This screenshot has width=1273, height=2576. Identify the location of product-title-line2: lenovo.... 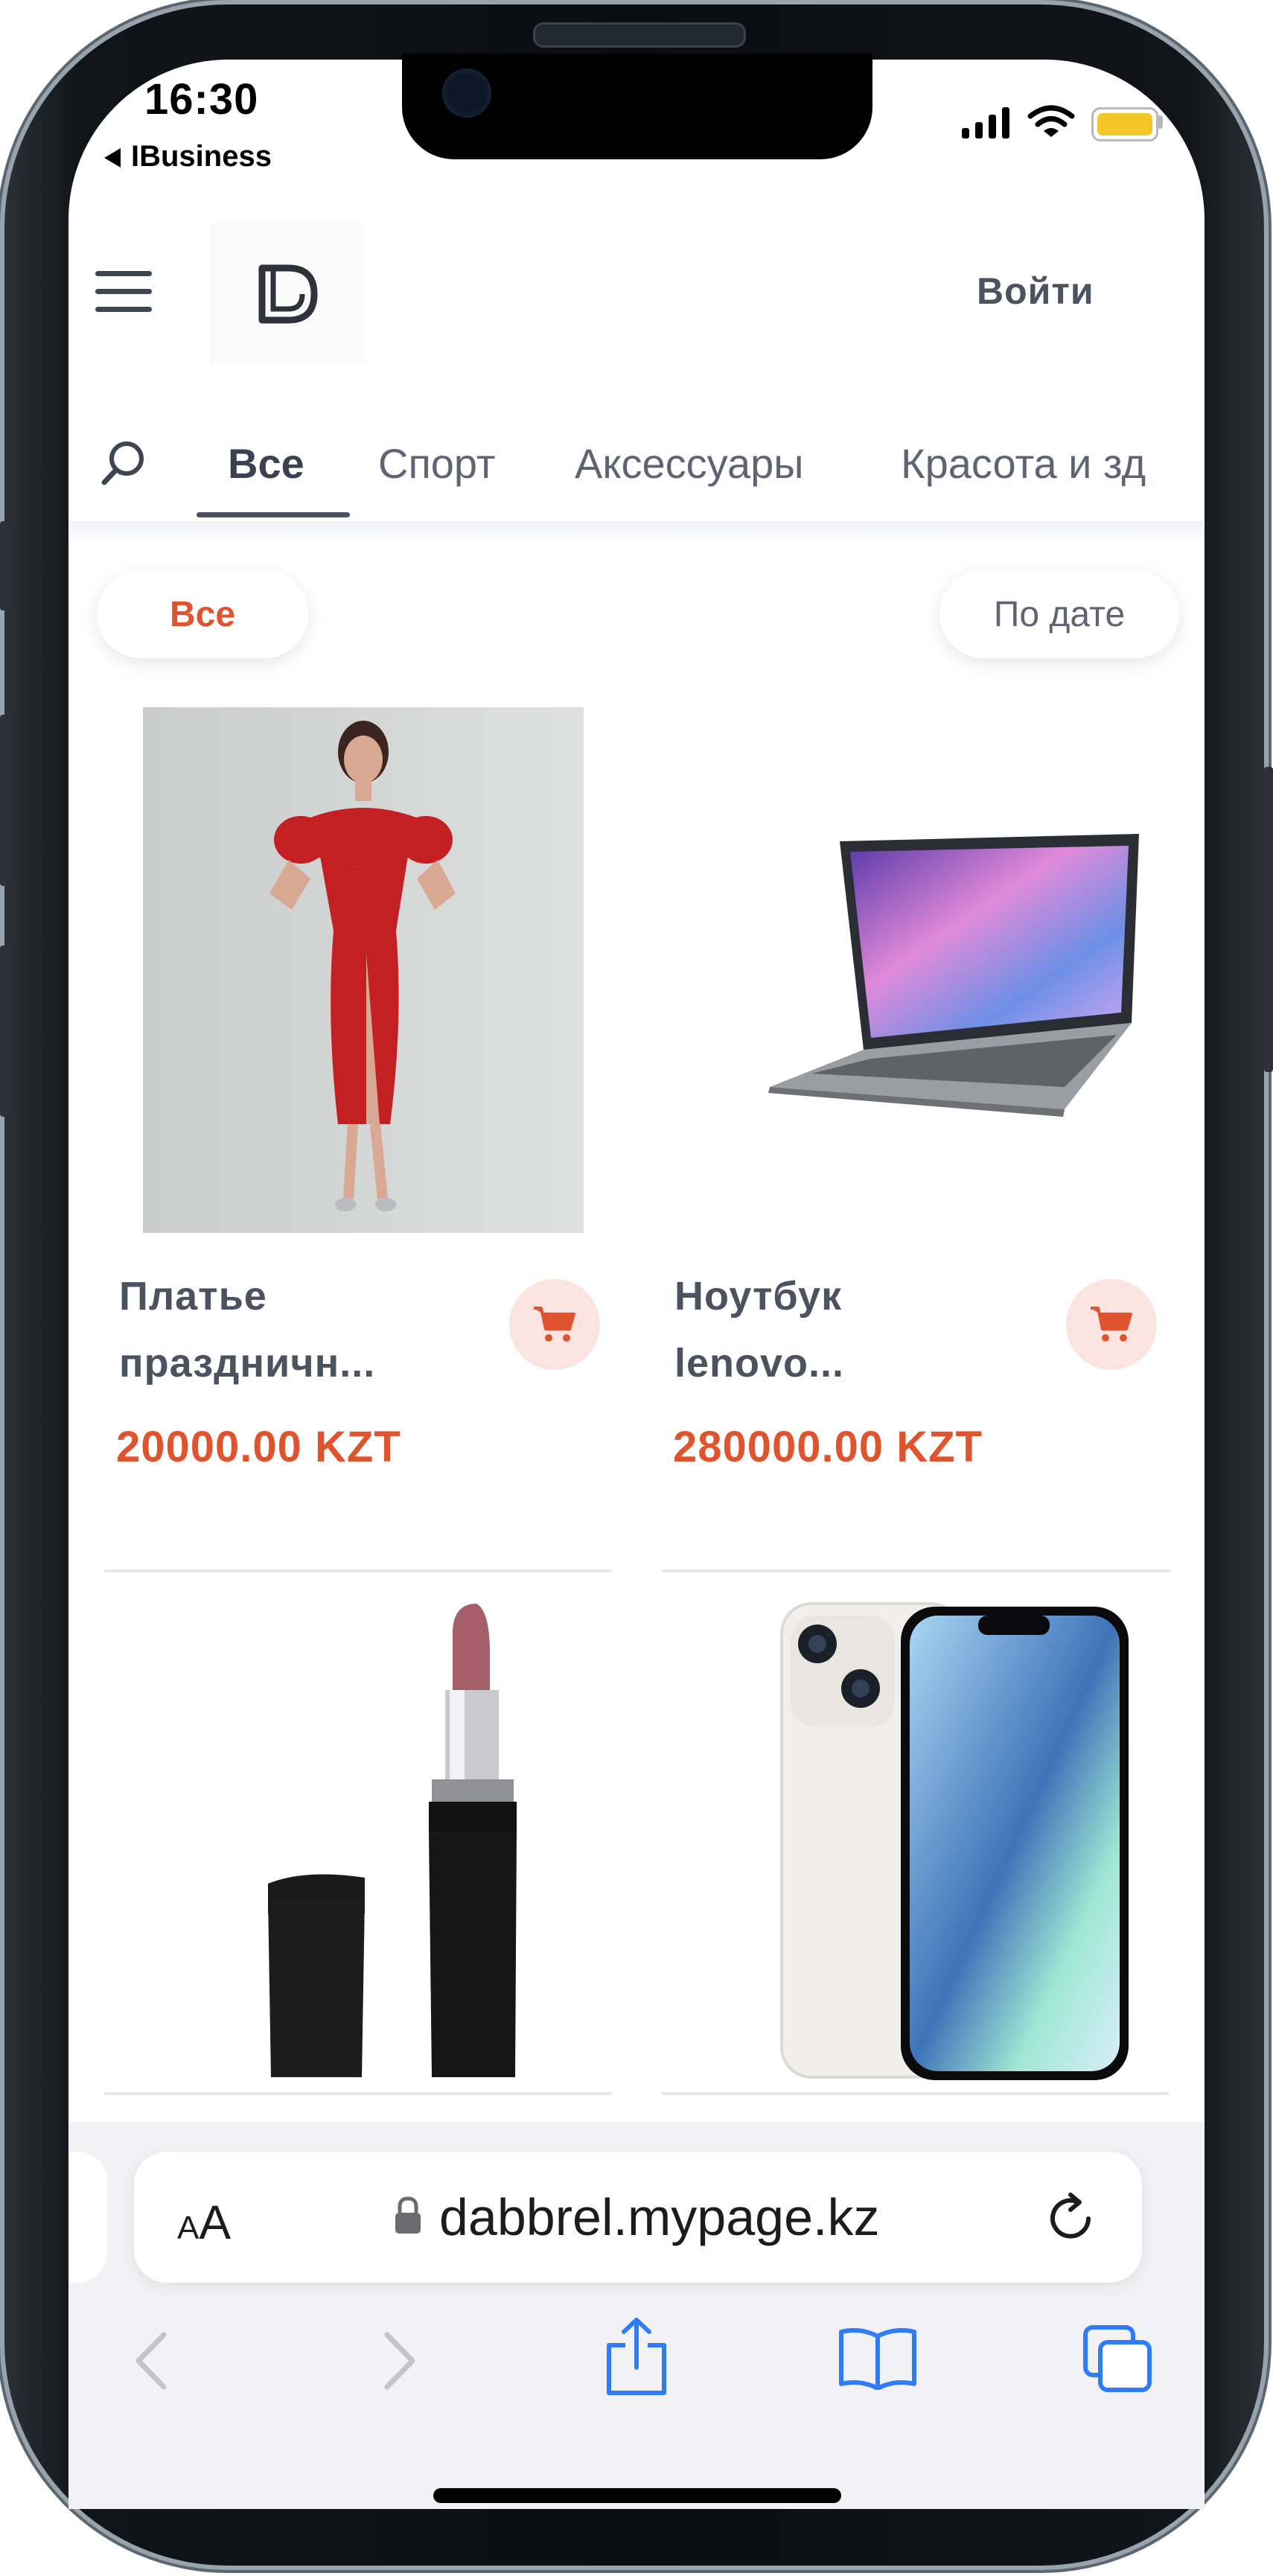
(759, 1363).